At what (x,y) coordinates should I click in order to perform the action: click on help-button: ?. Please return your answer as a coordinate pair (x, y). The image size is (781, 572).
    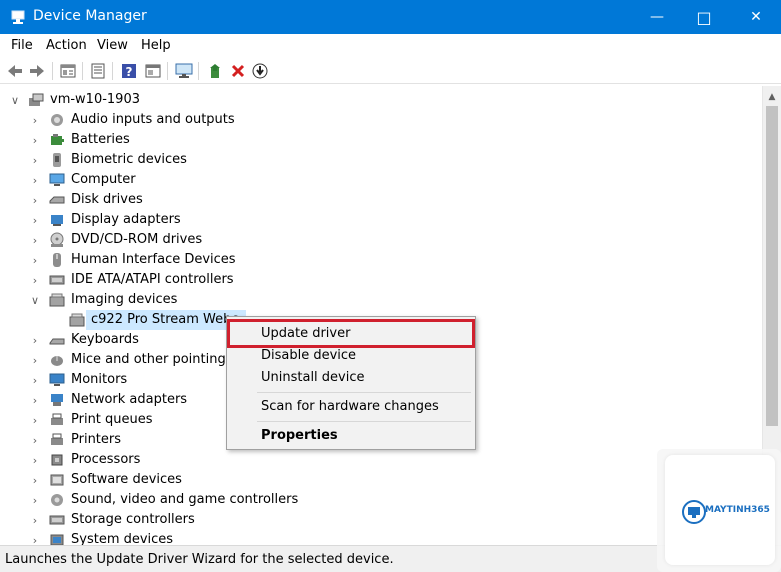
    Looking at the image, I should click on (129, 71).